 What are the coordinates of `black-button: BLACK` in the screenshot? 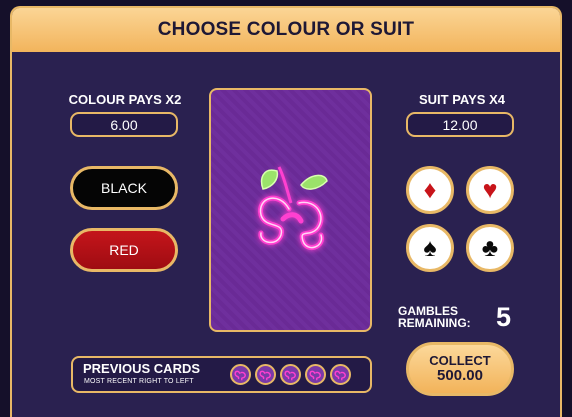 It's located at (124, 188).